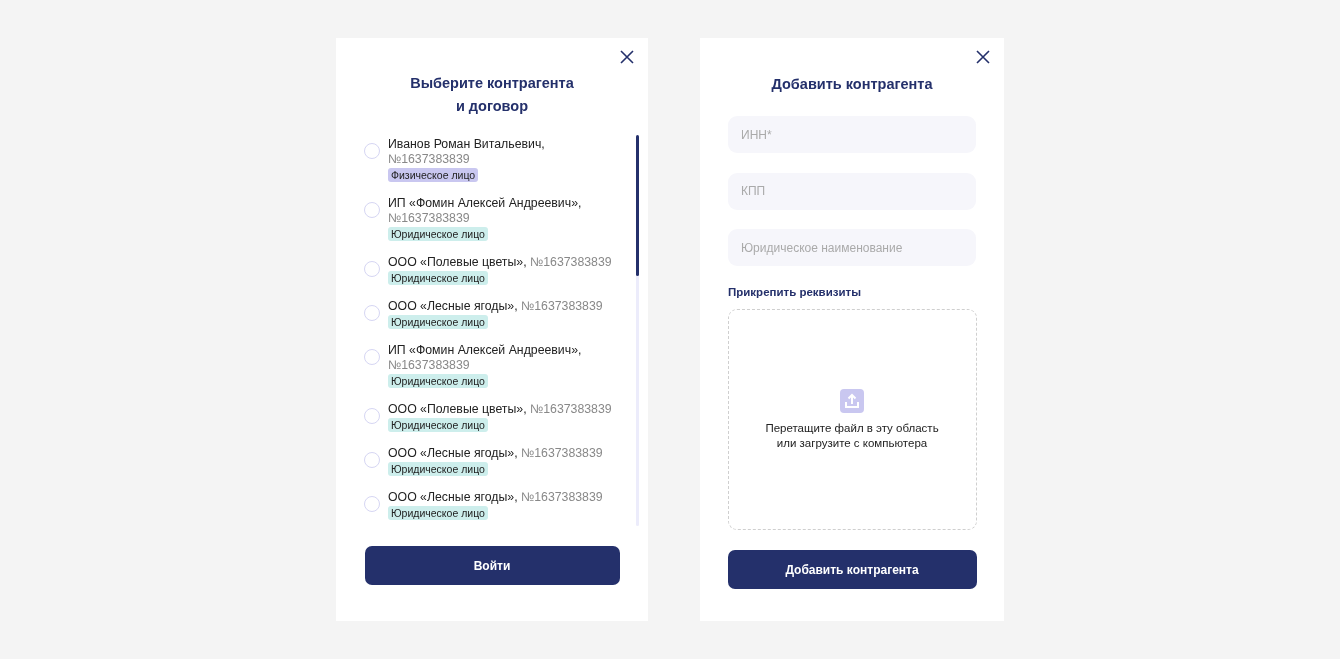  What do you see at coordinates (637, 205) in the screenshot?
I see `scrollbar-thumb` at bounding box center [637, 205].